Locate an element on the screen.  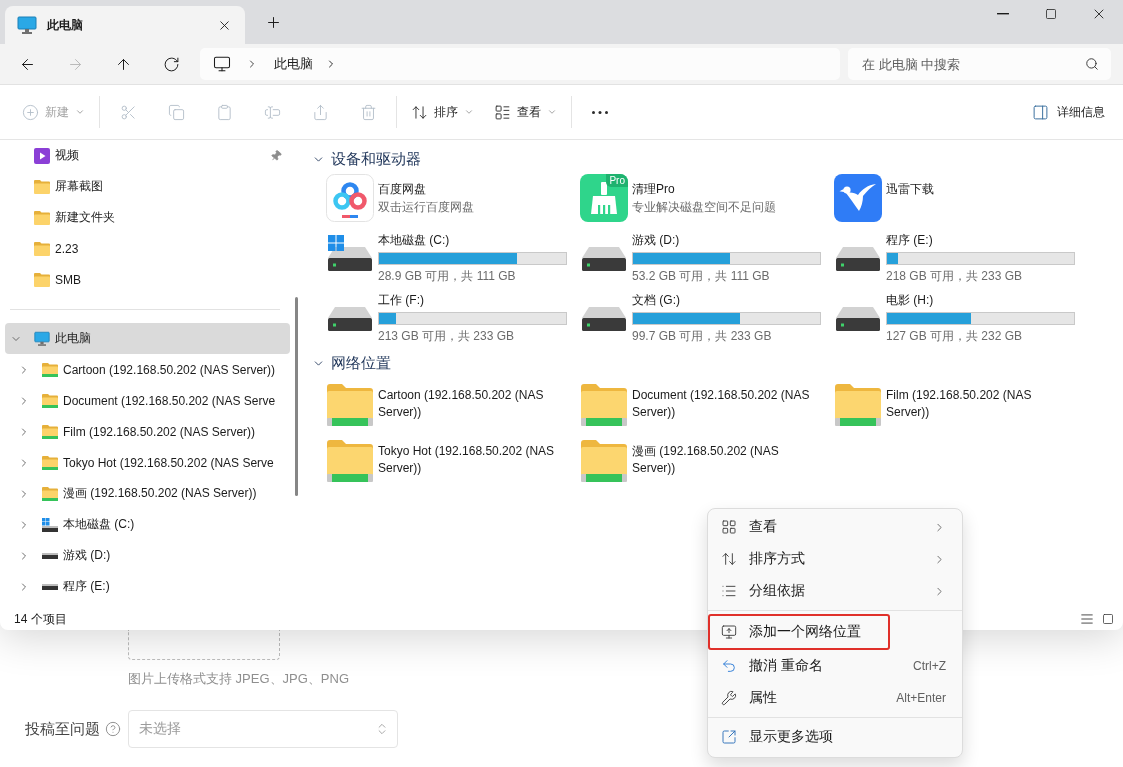
free-space-text: 53.2 GB 可用，共 111 GB is located at coordinates (701, 276).